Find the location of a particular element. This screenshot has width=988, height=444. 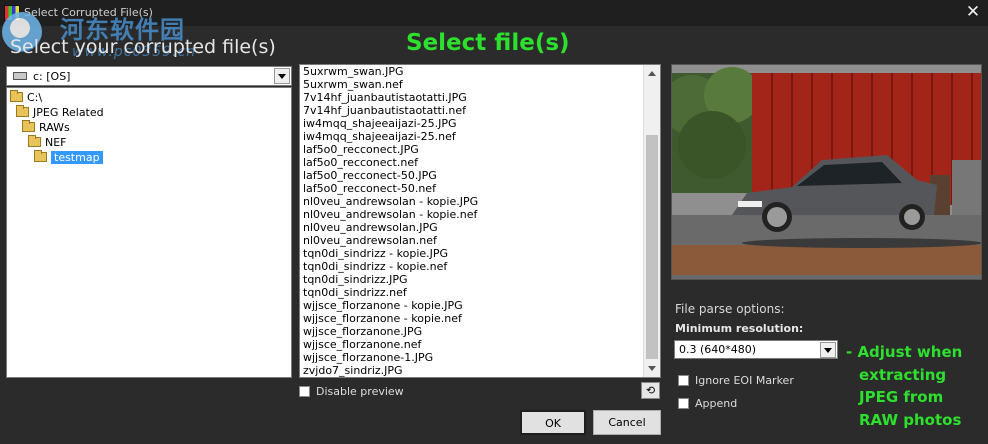

title-bar: Select Corrupted File(s) ✕ is located at coordinates (494, 13).